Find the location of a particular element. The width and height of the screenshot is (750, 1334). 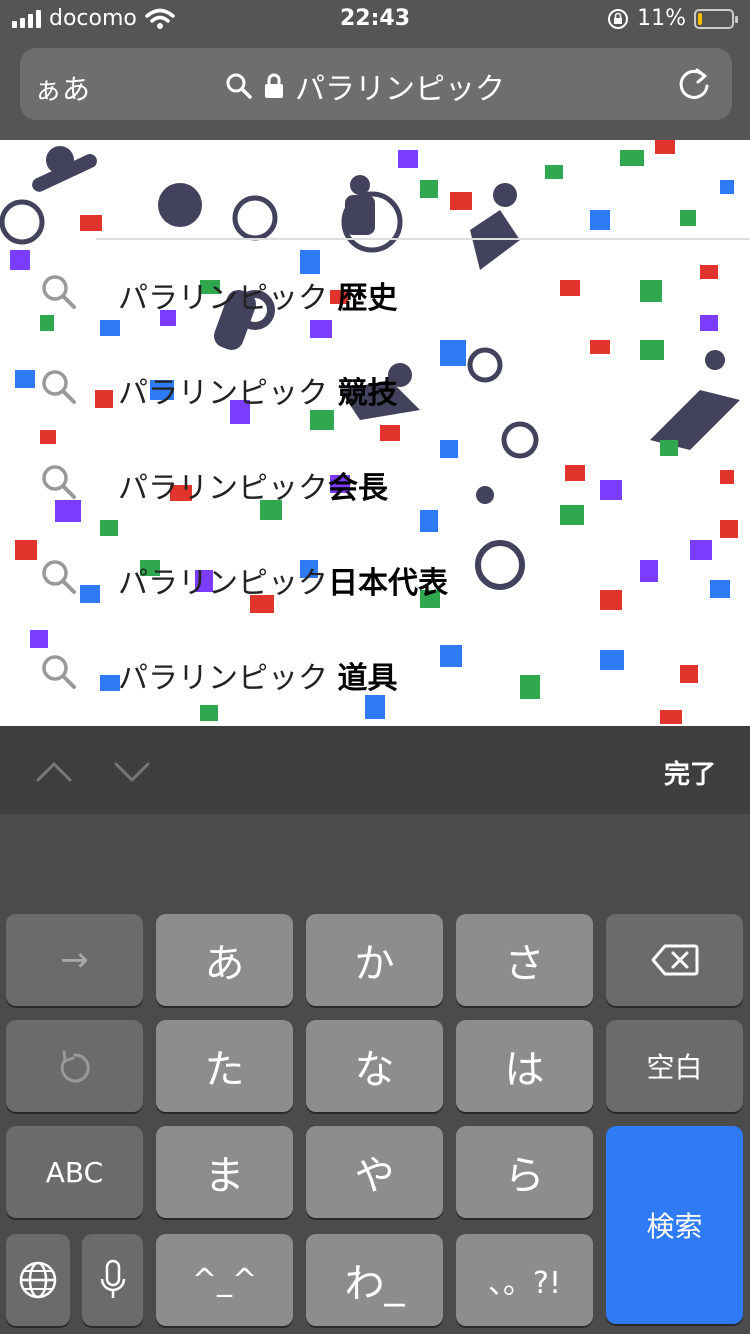

backspace-icon is located at coordinates (674, 960).